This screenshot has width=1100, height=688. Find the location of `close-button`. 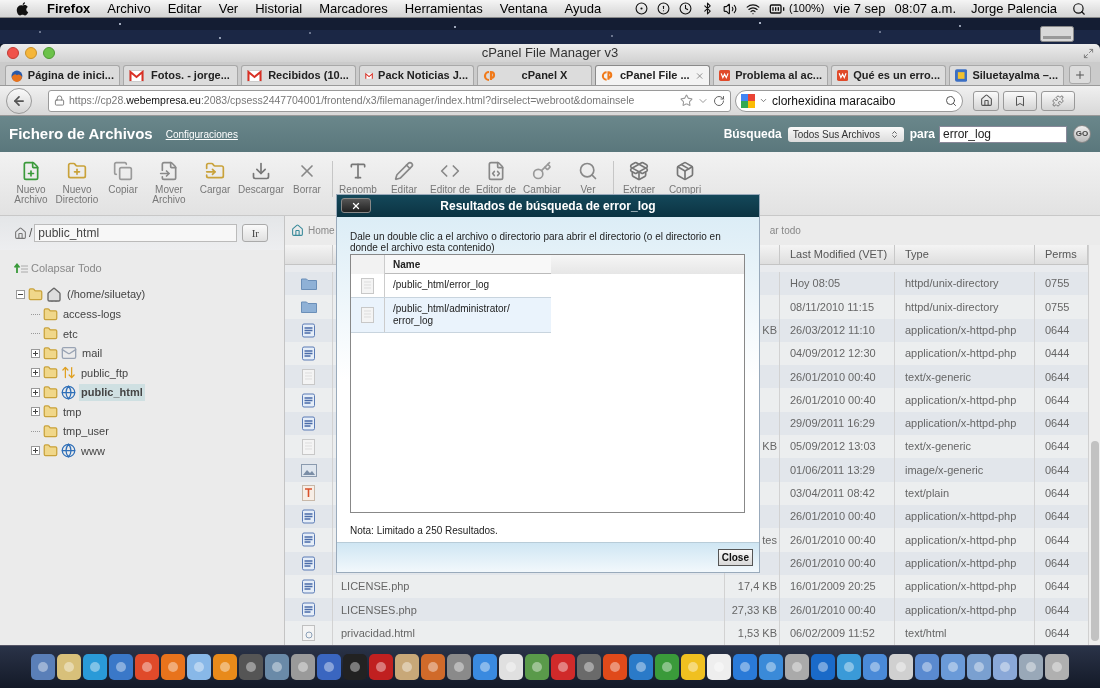

close-button is located at coordinates (356, 205).